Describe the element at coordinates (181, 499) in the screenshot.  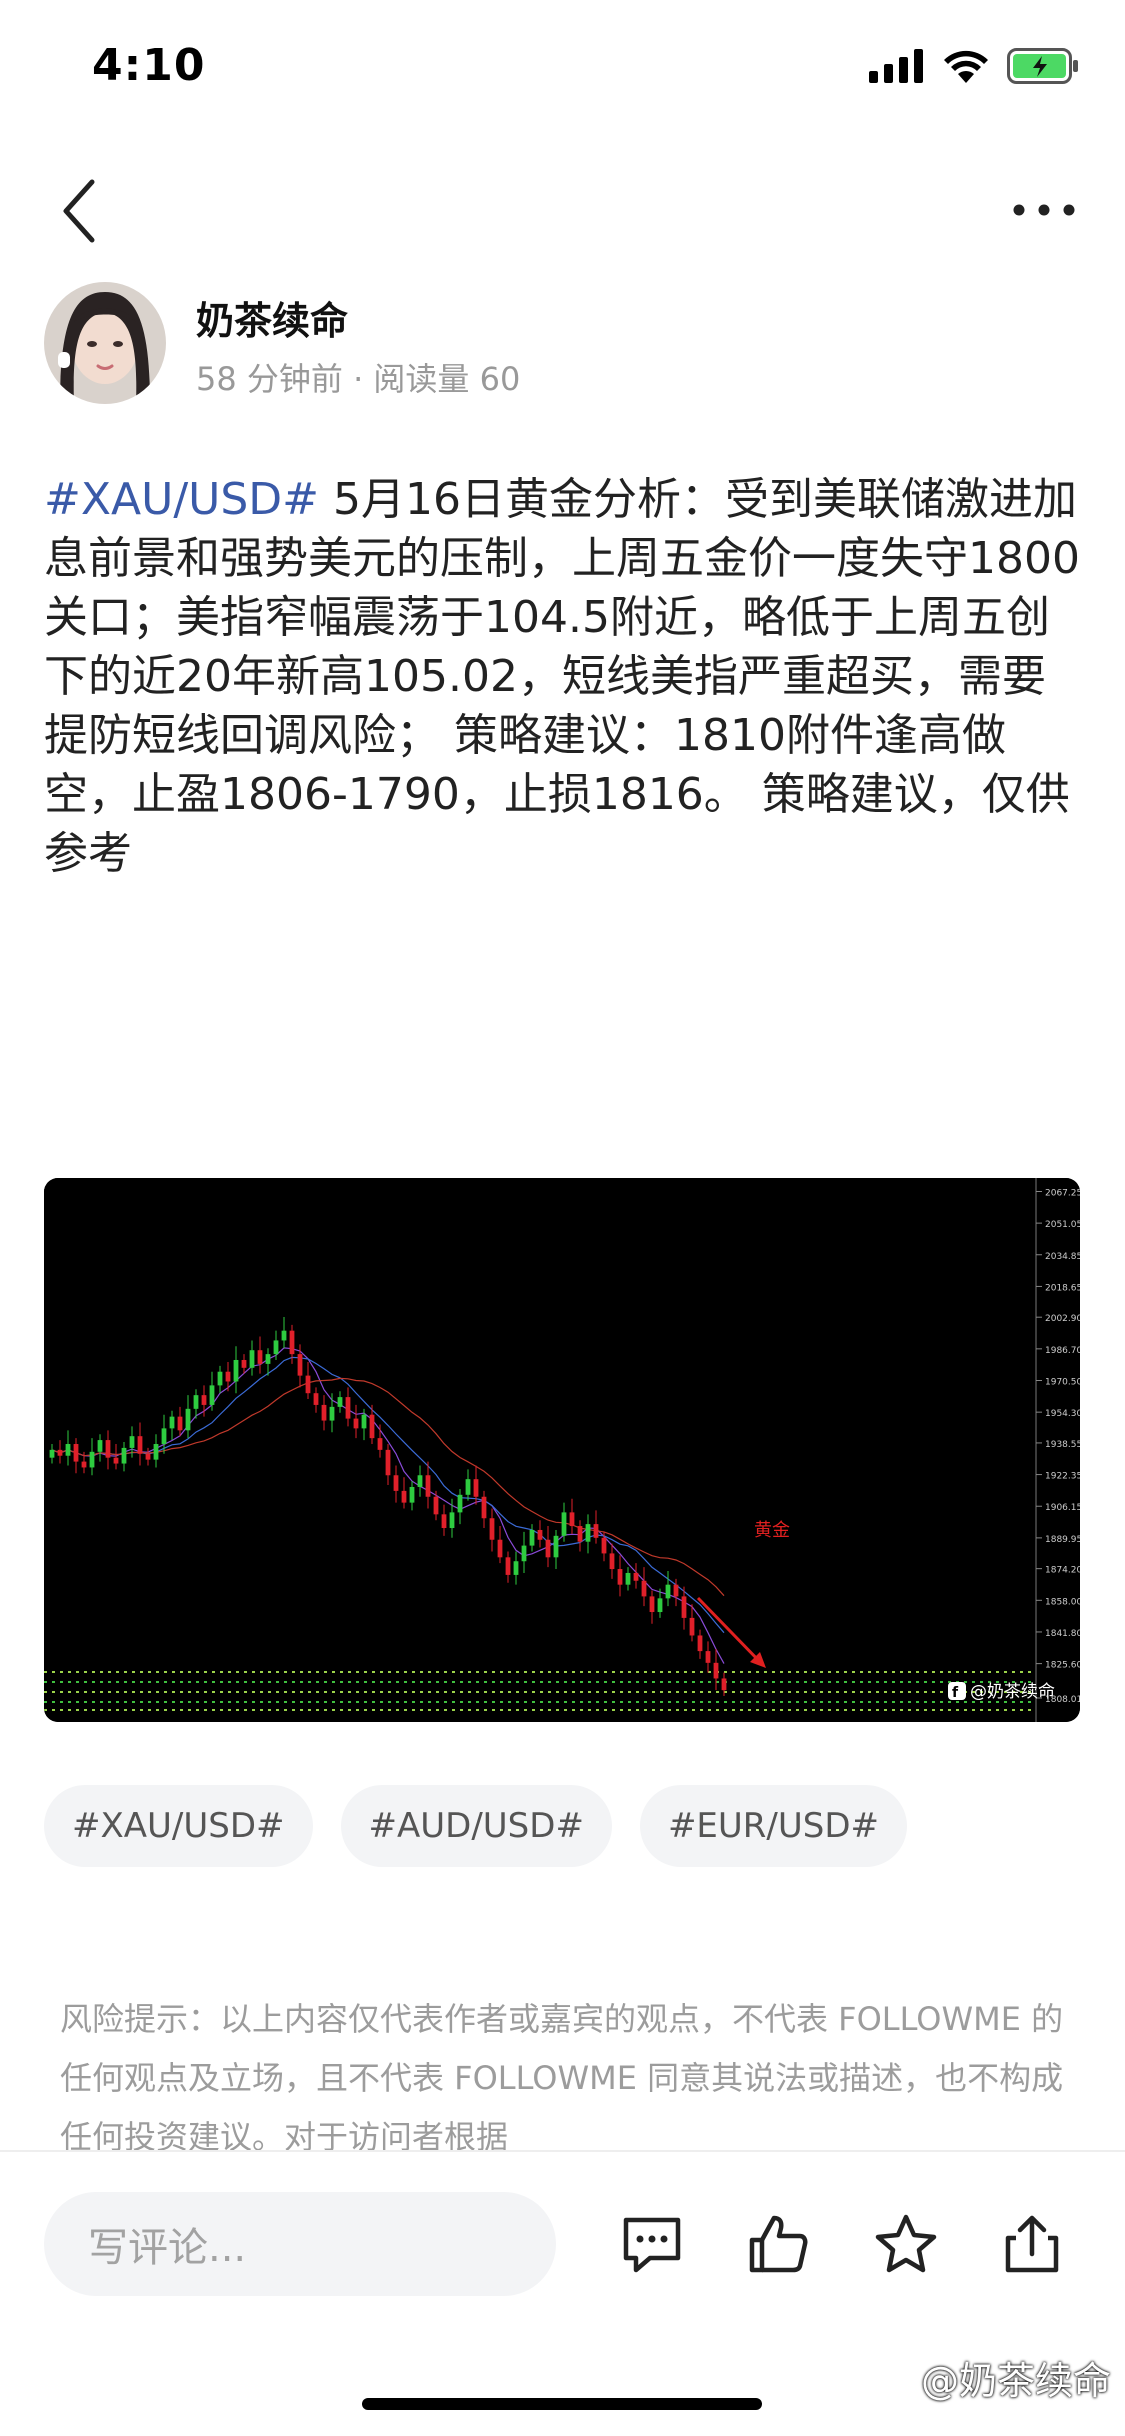
I see `post-hashtag: #XAU/USD#` at that location.